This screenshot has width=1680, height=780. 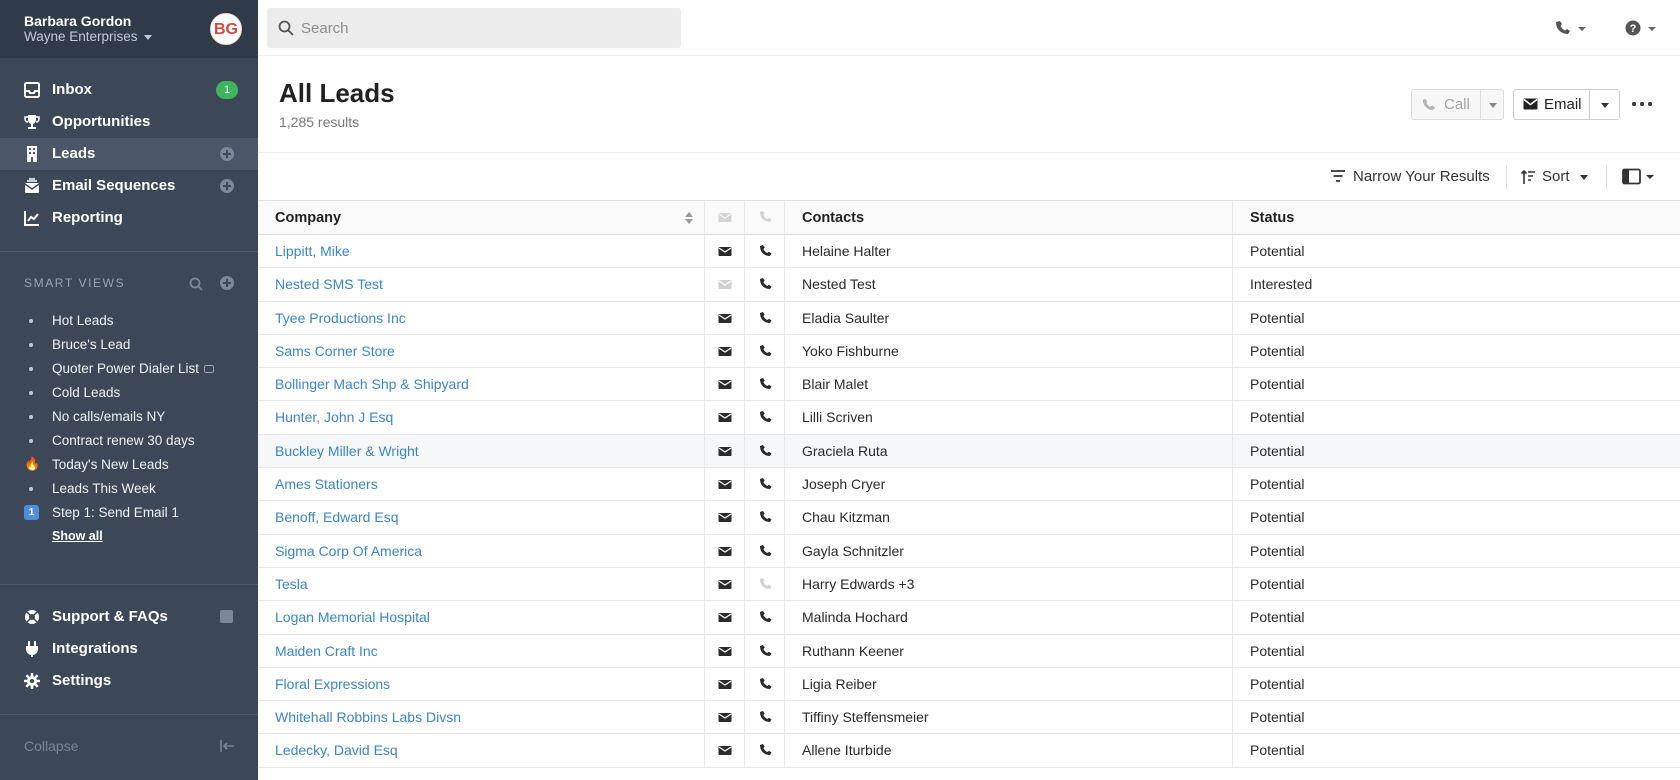 What do you see at coordinates (1446, 104) in the screenshot?
I see `call-button: Call` at bounding box center [1446, 104].